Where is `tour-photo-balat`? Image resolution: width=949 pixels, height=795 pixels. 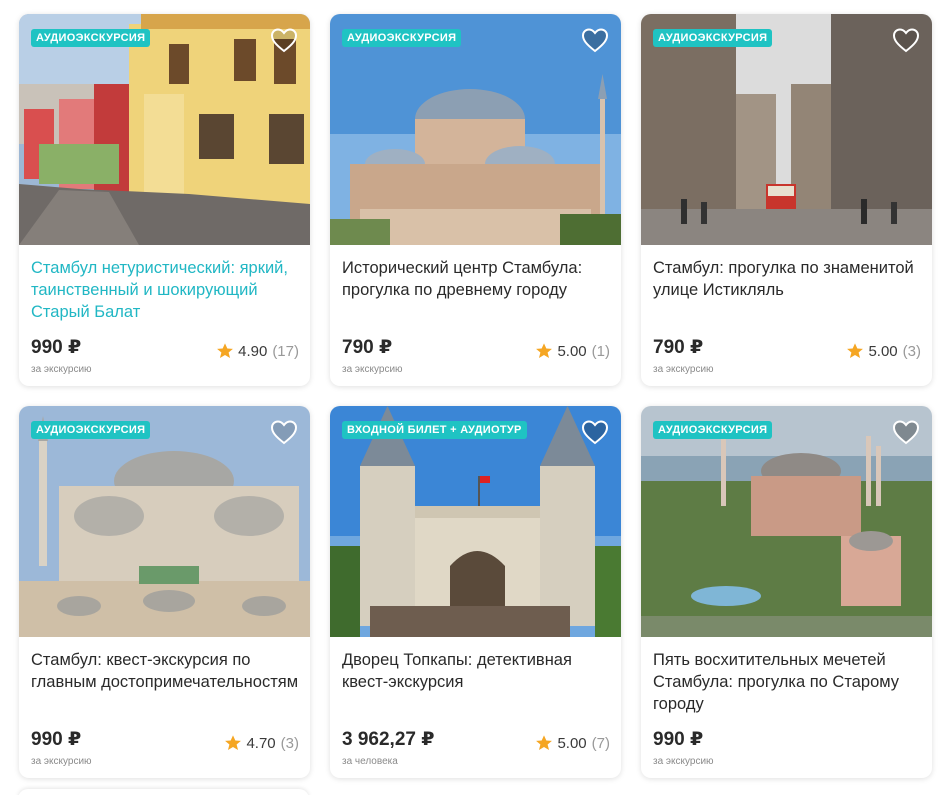 tour-photo-balat is located at coordinates (164, 129).